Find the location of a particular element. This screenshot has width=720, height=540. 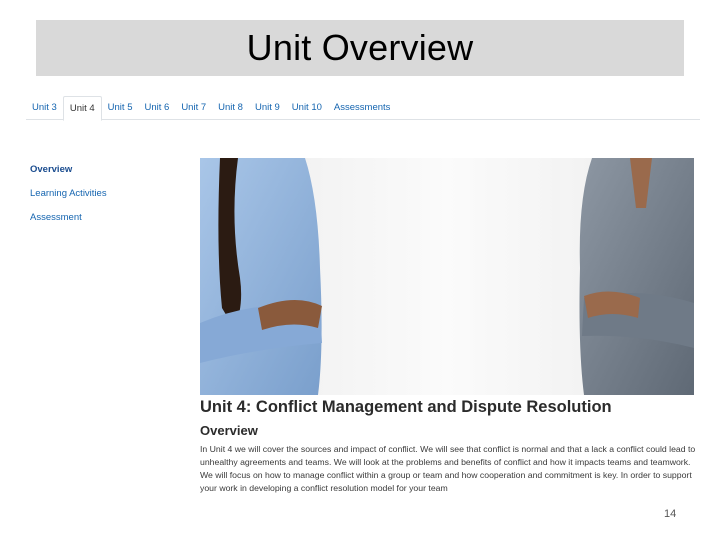

tab-unit-4: Unit 4 is located at coordinates (82, 108).